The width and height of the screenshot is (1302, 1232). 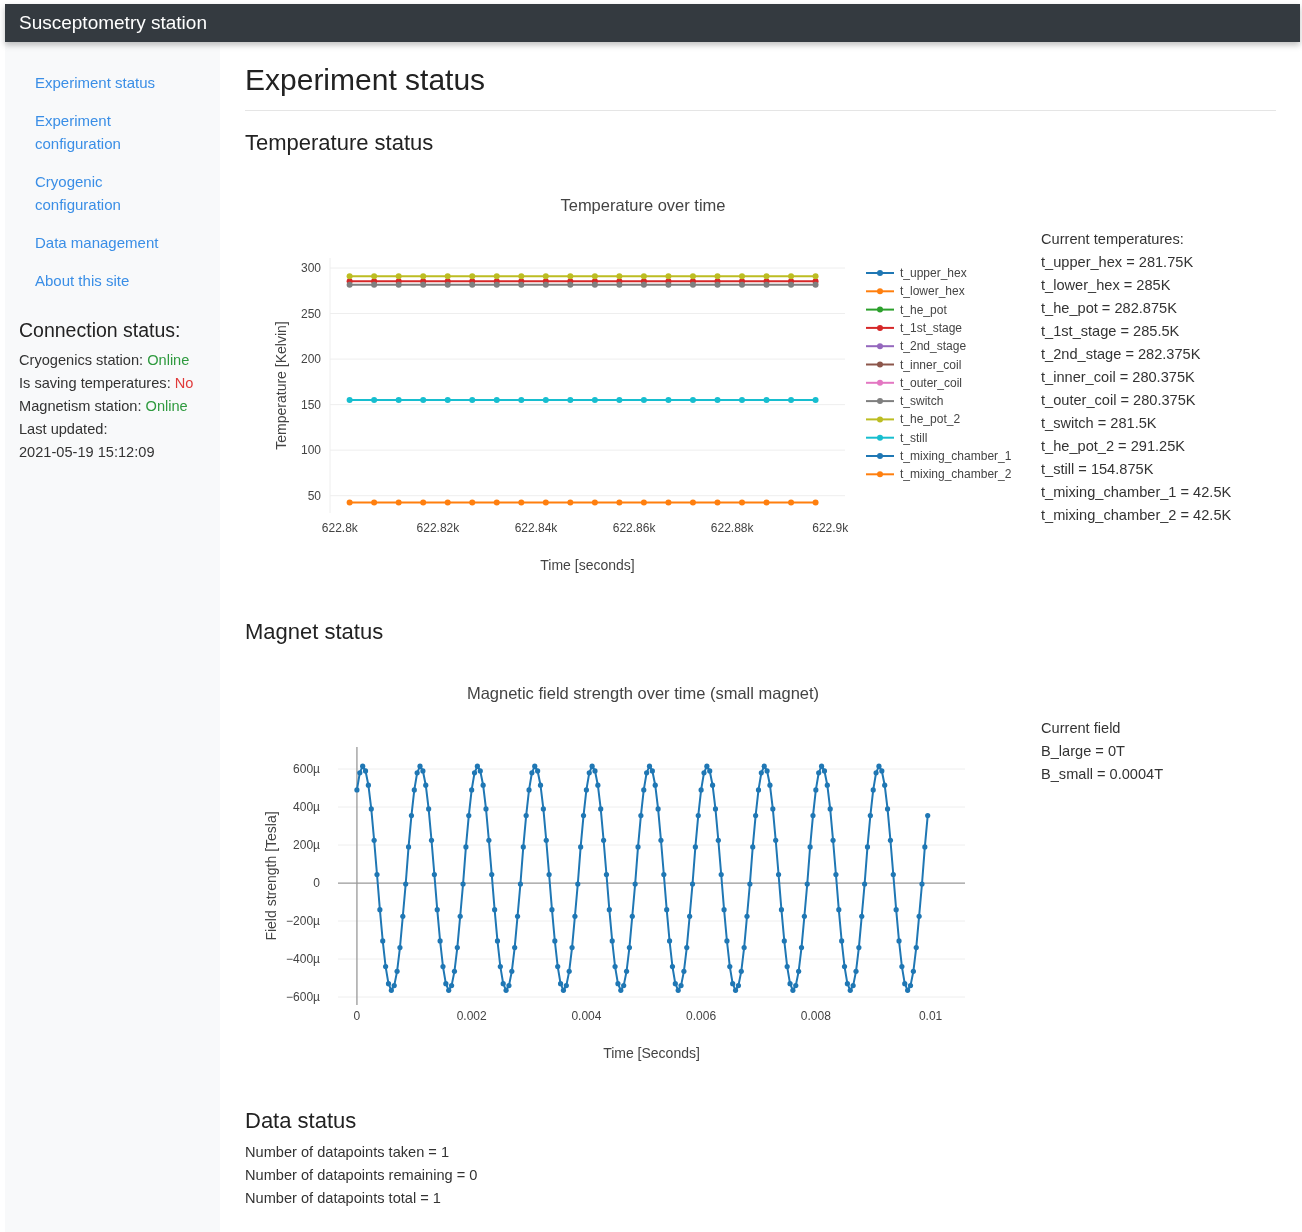 I want to click on readings-title: Current temperatures:, so click(x=1113, y=239).